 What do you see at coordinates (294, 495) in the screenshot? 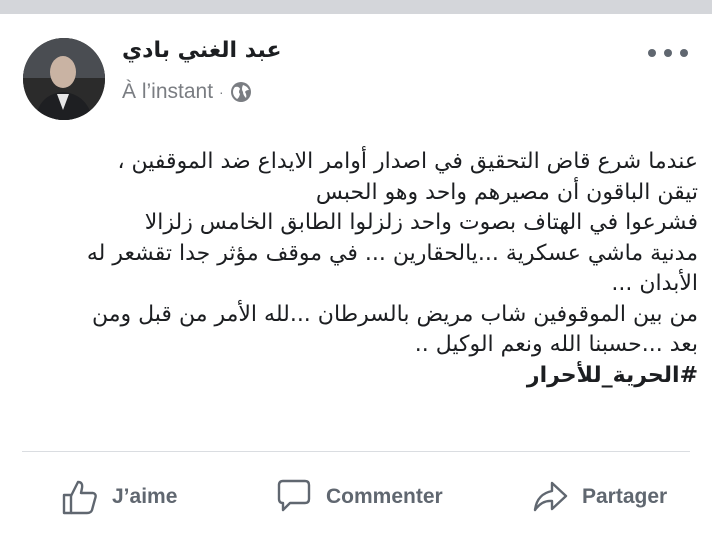
I see `comment-icon` at bounding box center [294, 495].